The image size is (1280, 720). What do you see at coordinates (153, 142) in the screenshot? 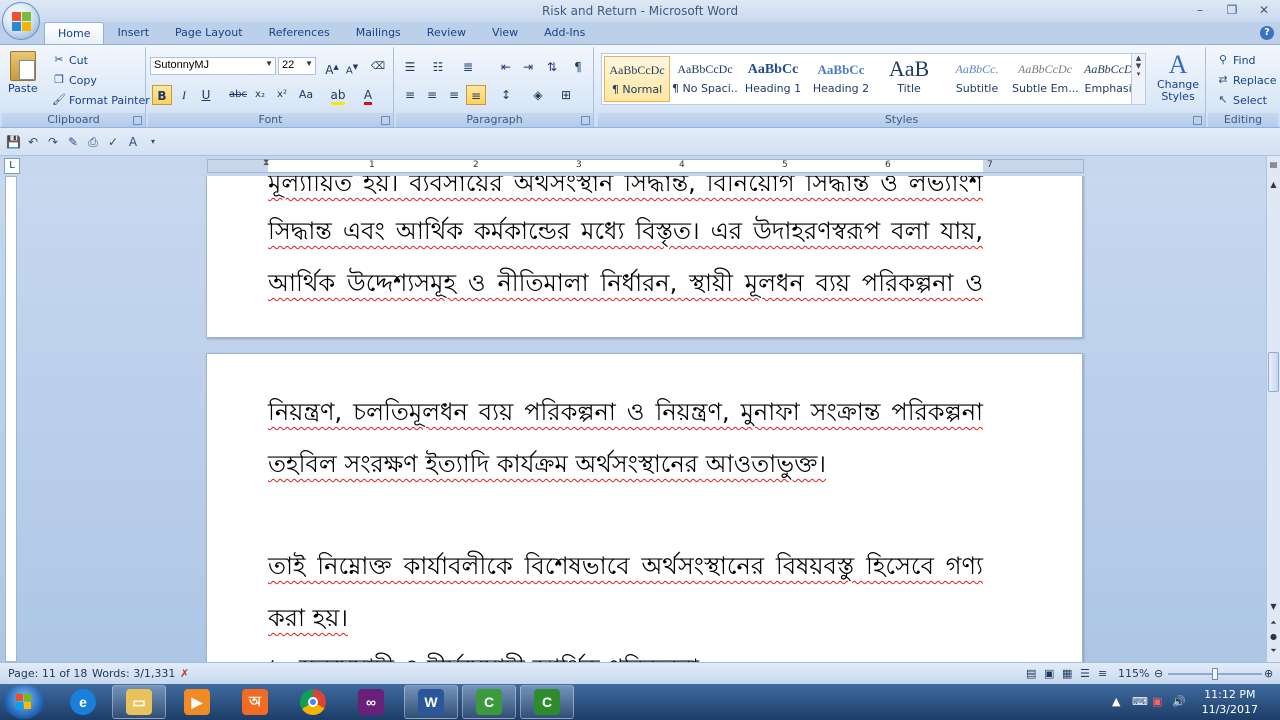
I see `customize-qat-icon: ▾` at bounding box center [153, 142].